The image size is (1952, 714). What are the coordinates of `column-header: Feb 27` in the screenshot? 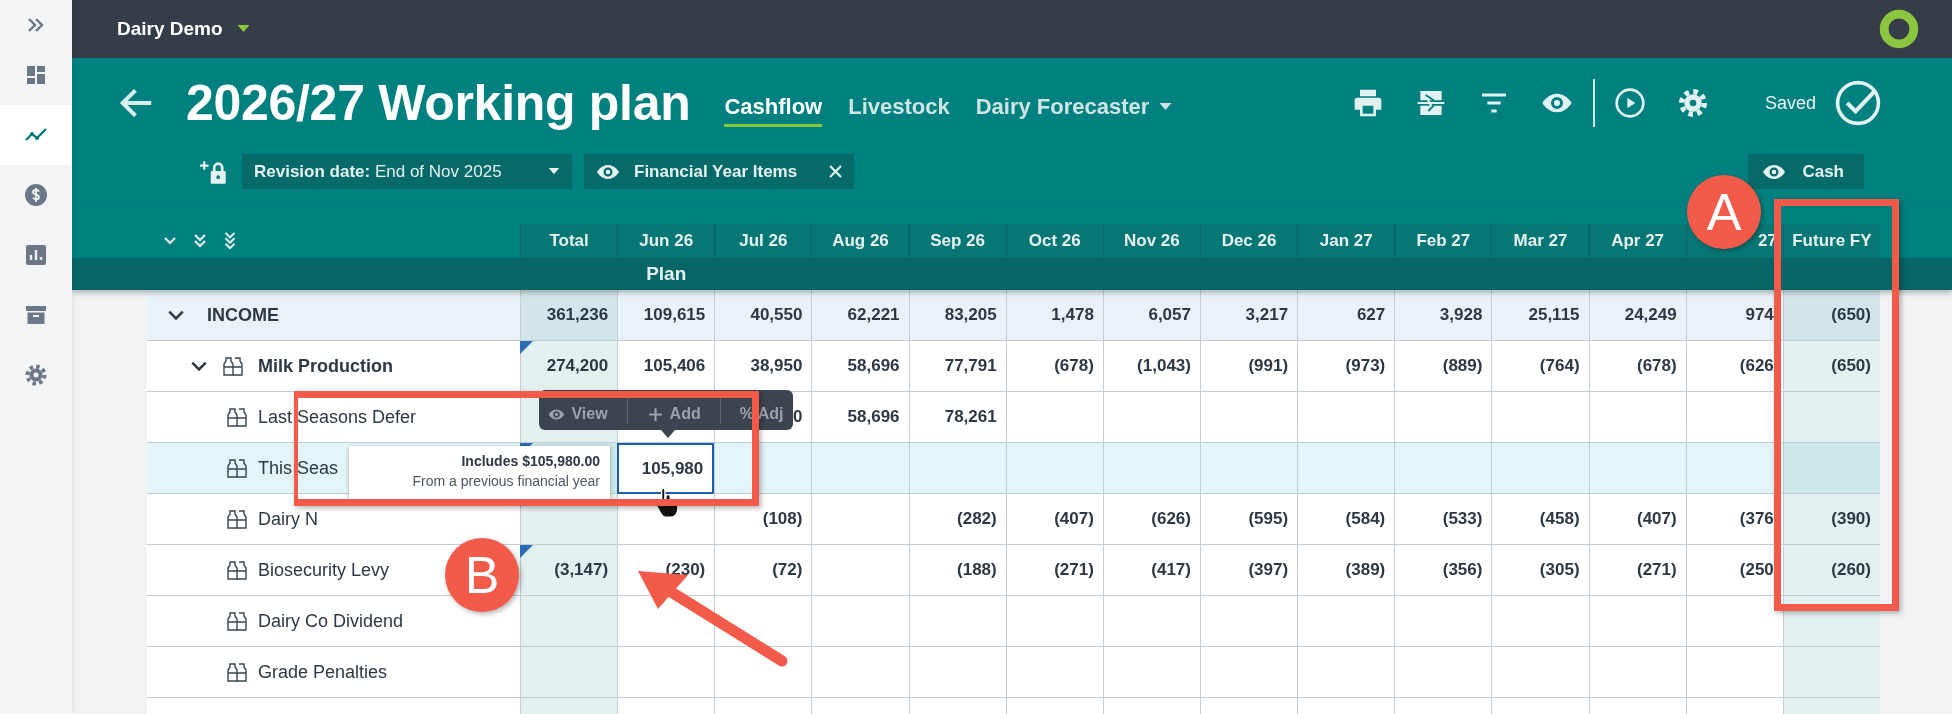 It's located at (1443, 241).